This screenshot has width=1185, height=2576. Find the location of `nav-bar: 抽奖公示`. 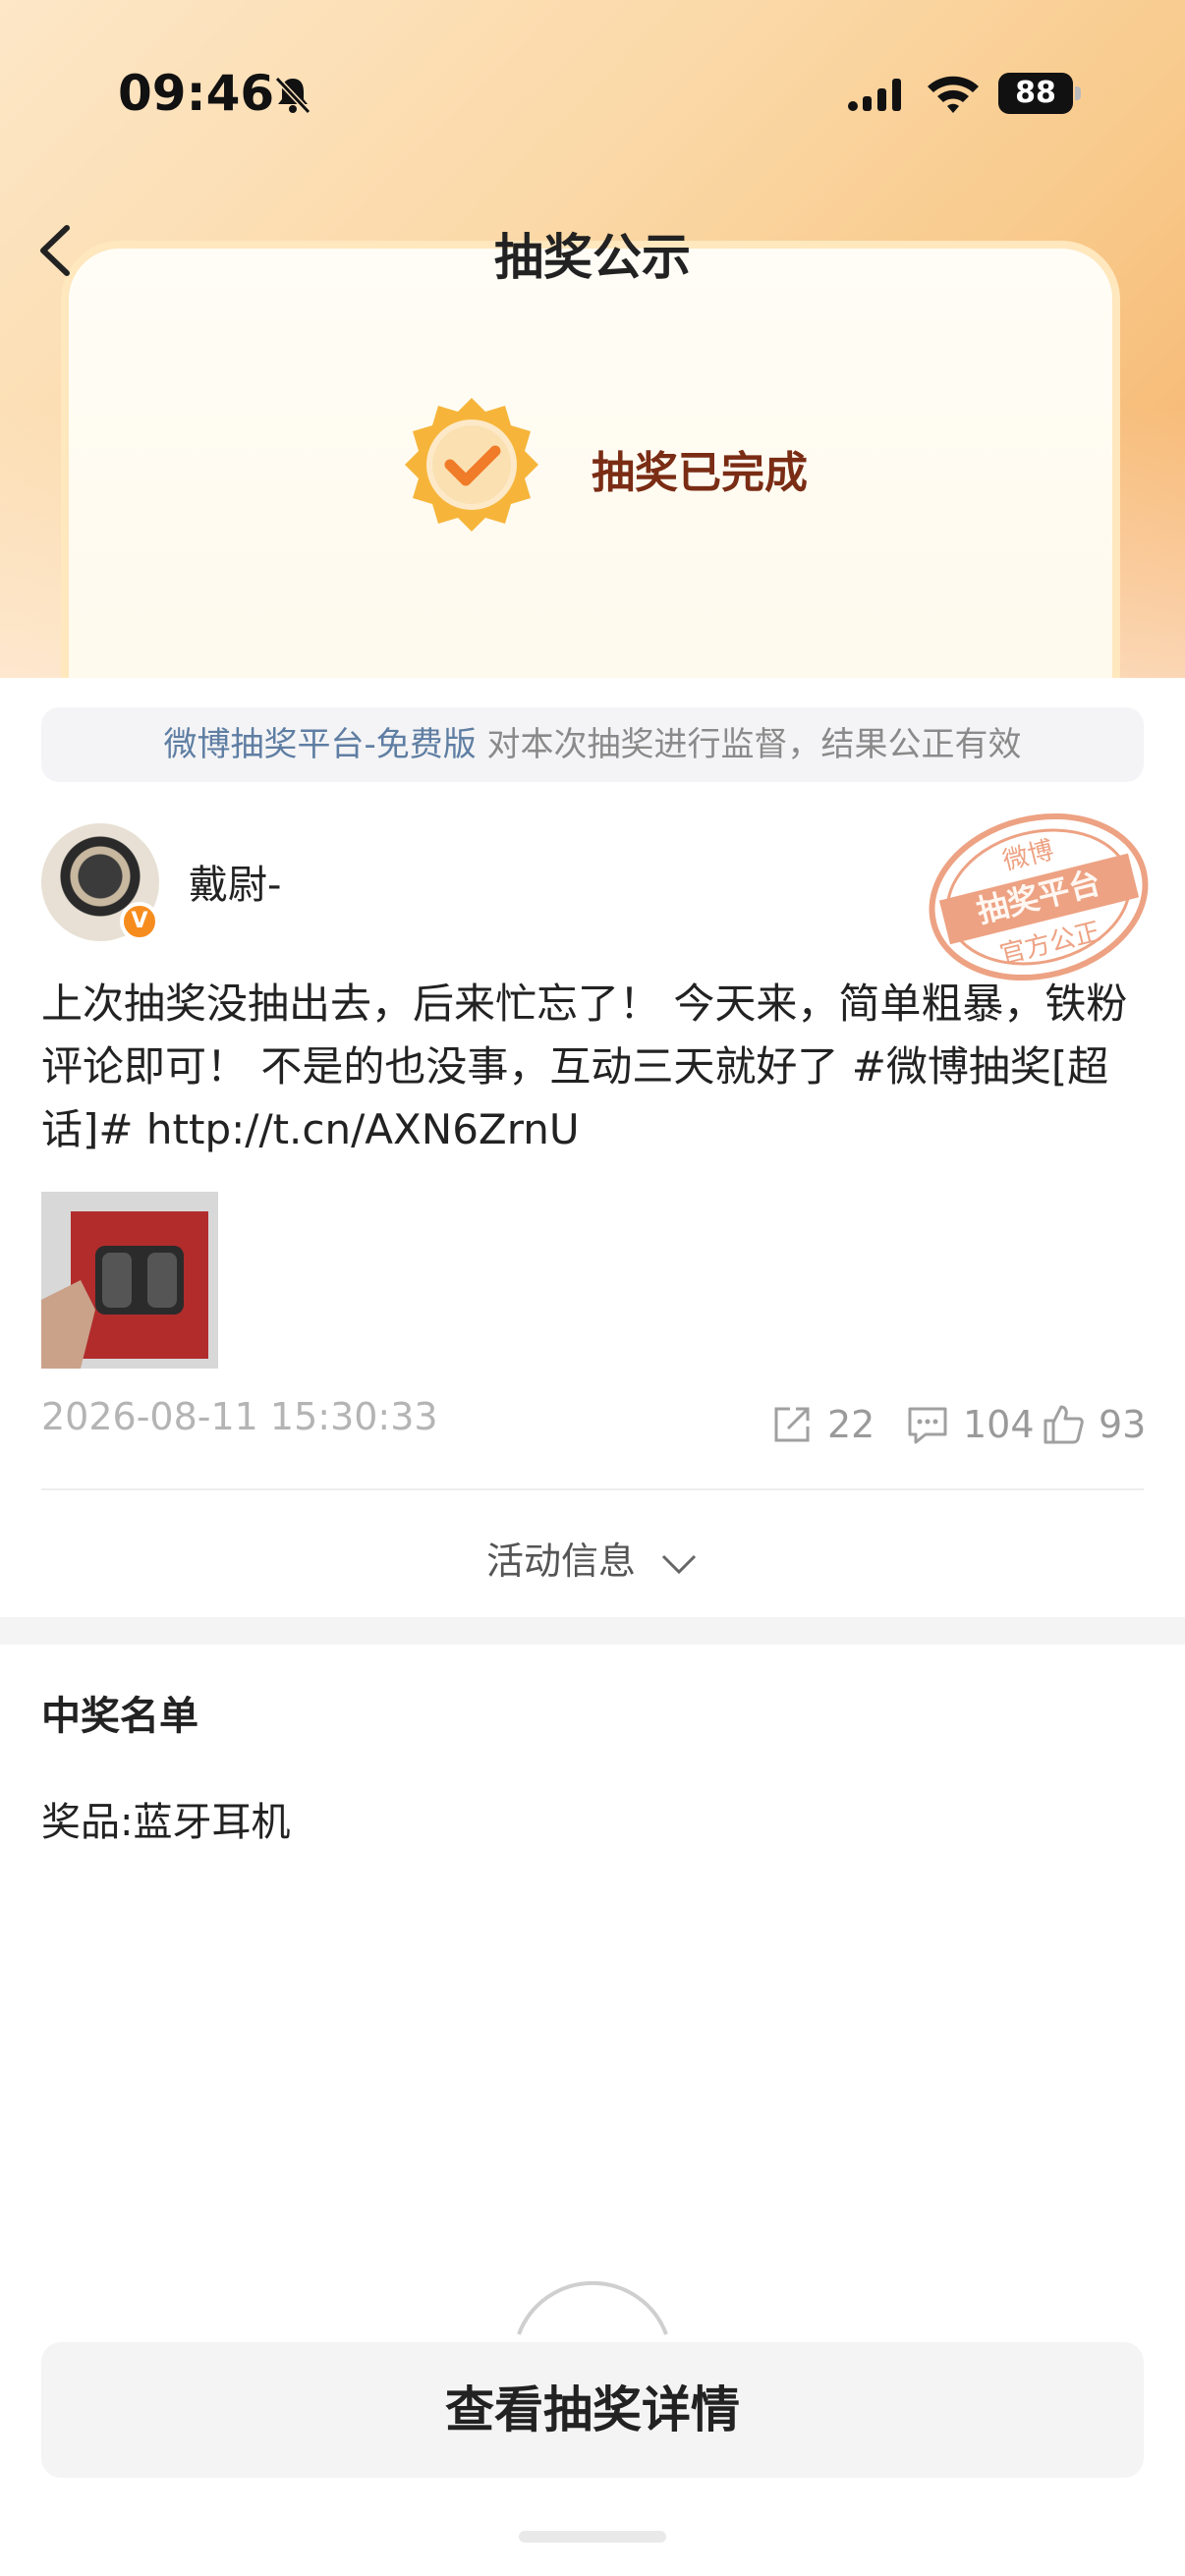

nav-bar: 抽奖公示 is located at coordinates (592, 250).